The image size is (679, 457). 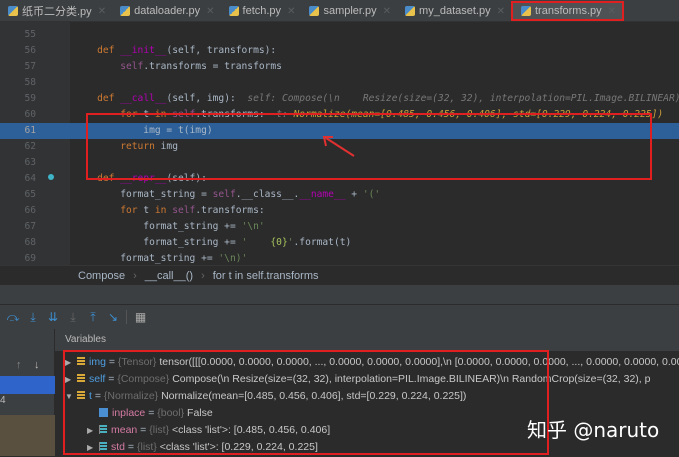 I want to click on frame-item, so click(x=27, y=435).